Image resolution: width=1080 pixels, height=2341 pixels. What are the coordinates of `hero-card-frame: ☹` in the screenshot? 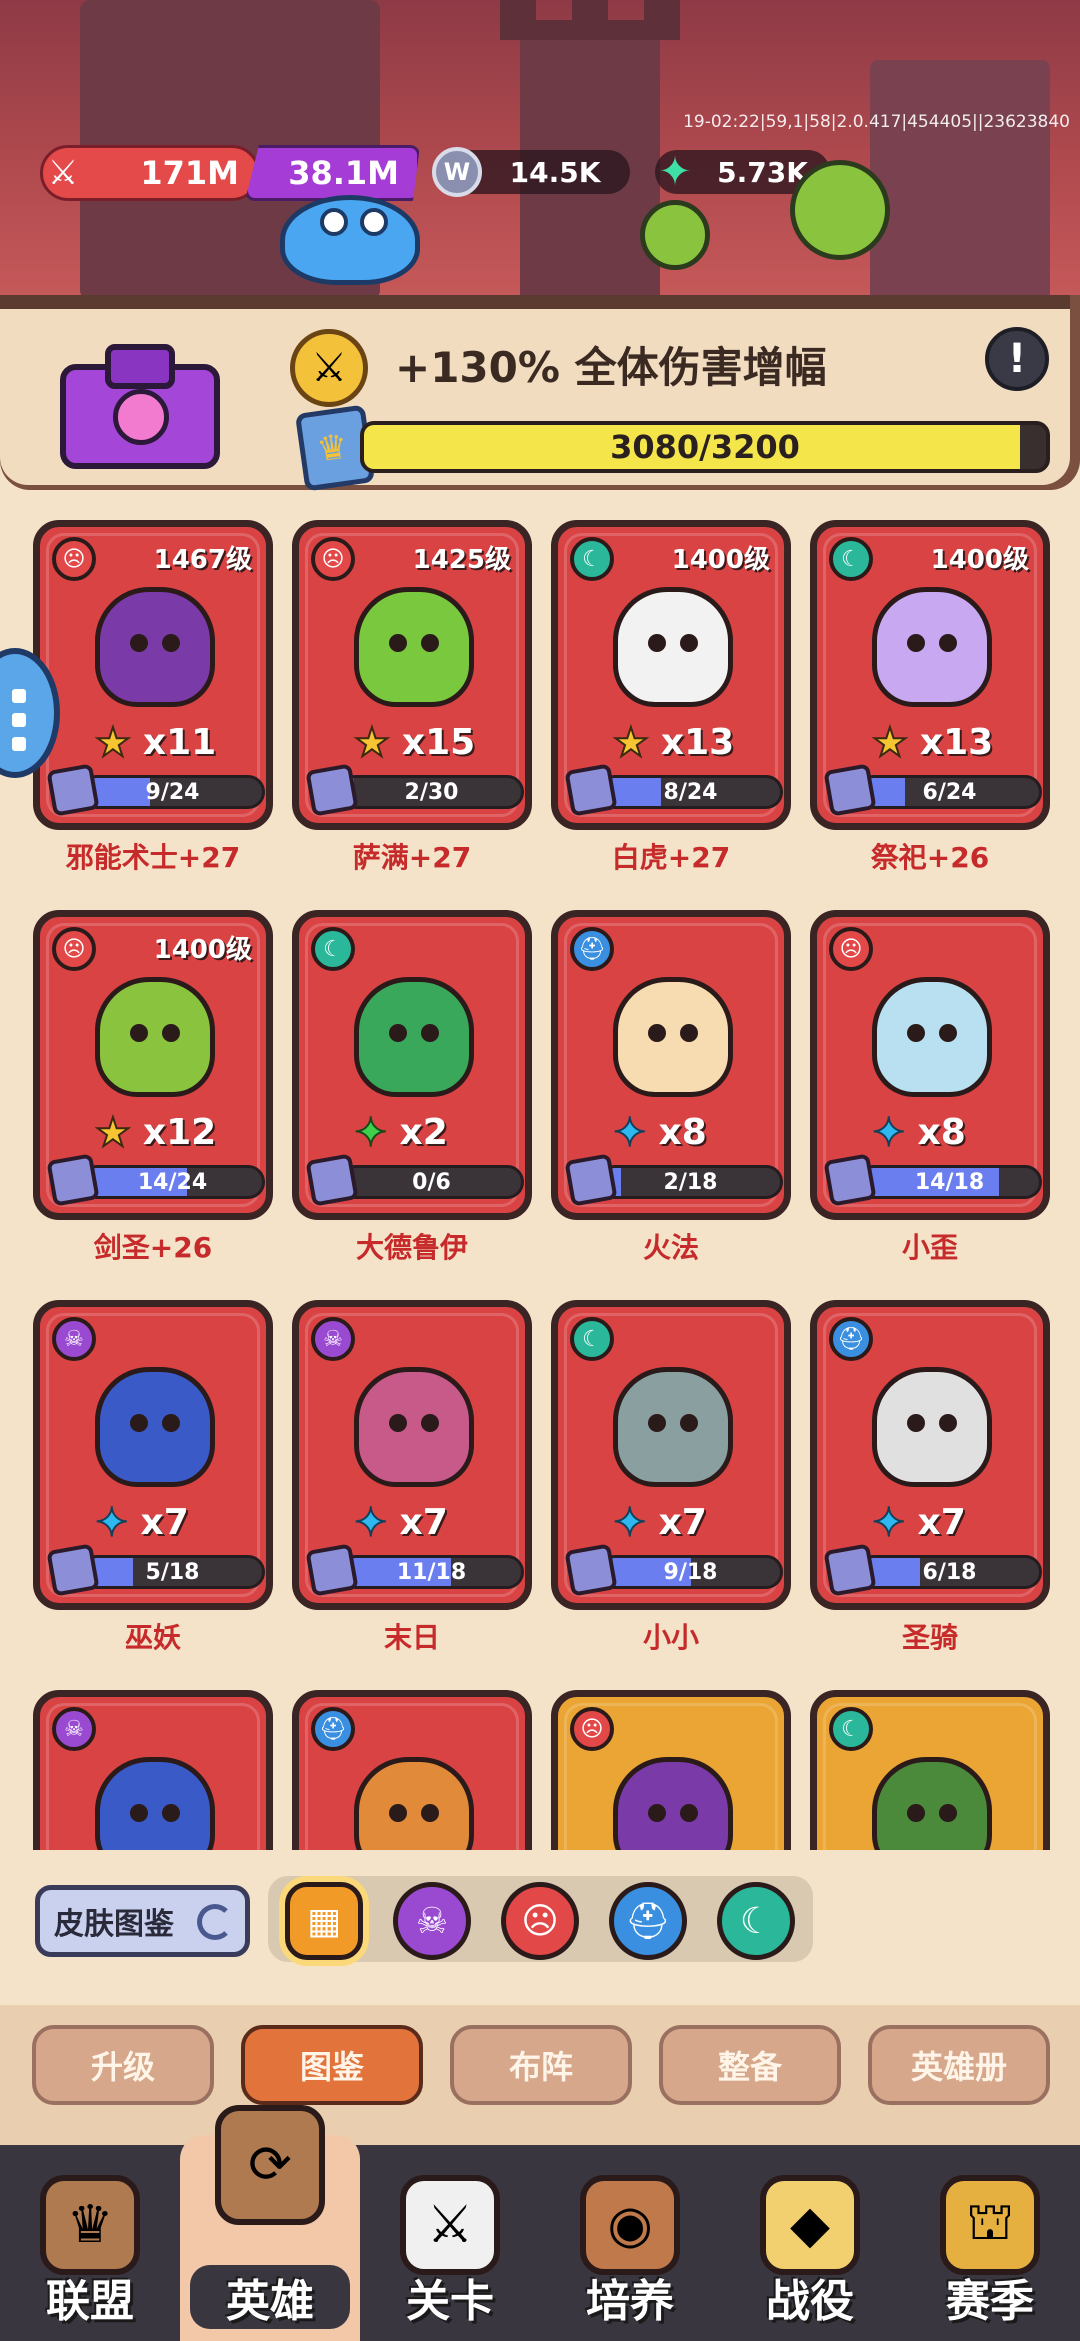 It's located at (671, 1770).